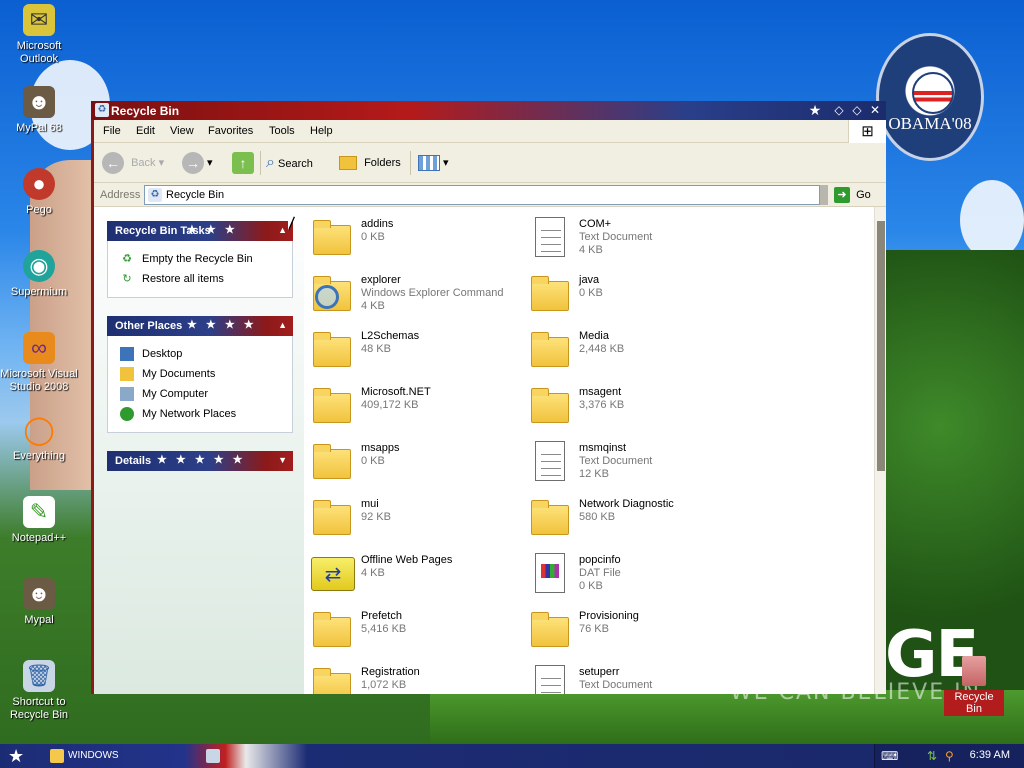  What do you see at coordinates (419, 461) in the screenshot?
I see `file-item: msapps 0 KB` at bounding box center [419, 461].